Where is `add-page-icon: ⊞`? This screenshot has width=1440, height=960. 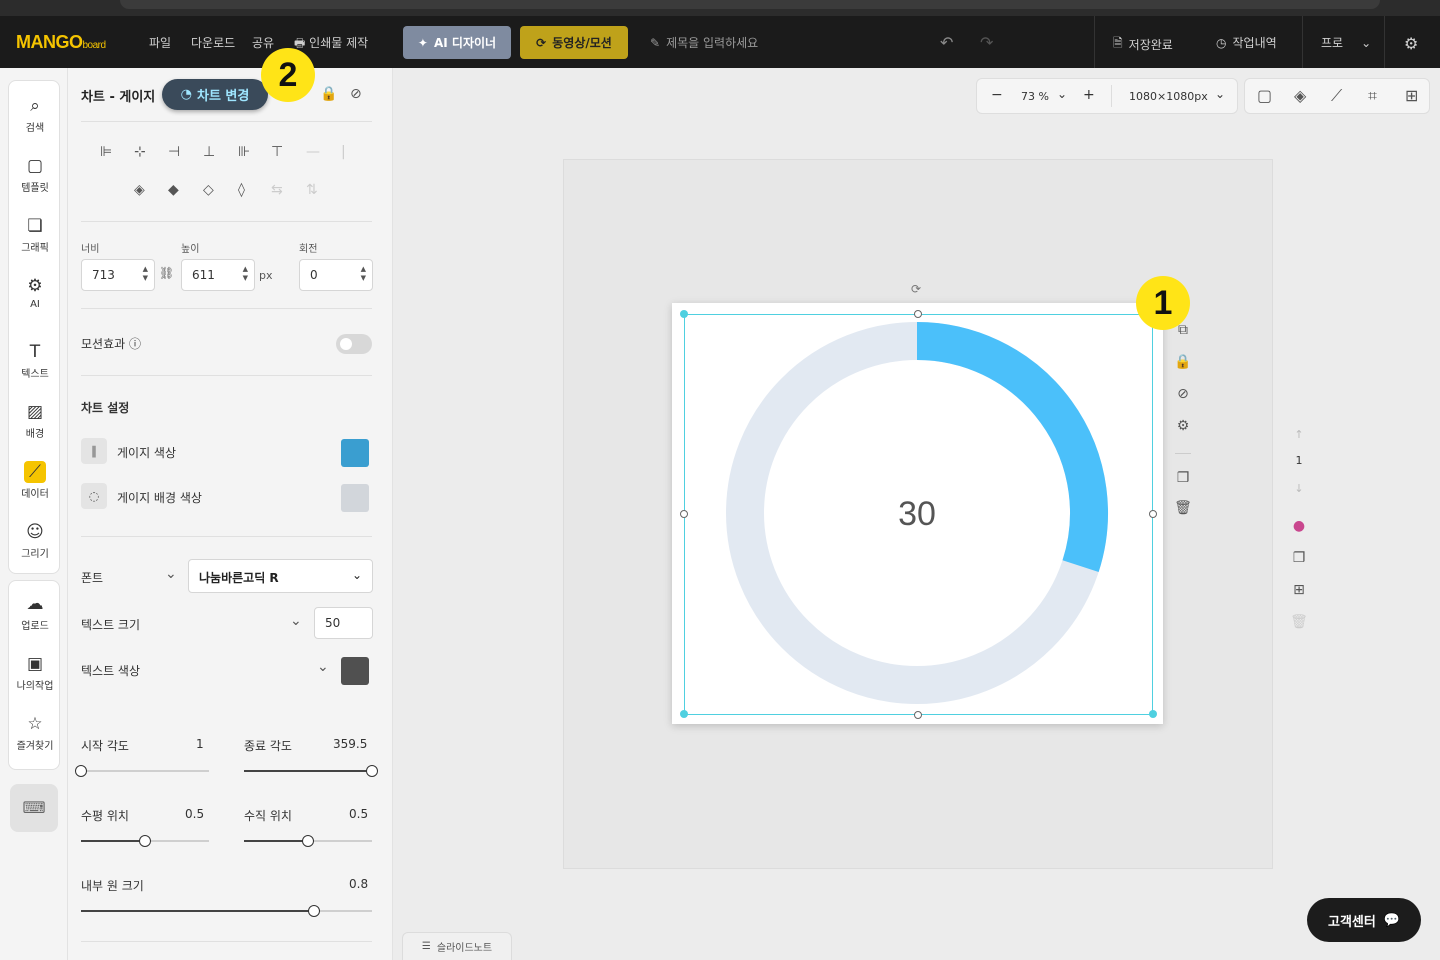
add-page-icon: ⊞ is located at coordinates (1299, 598).